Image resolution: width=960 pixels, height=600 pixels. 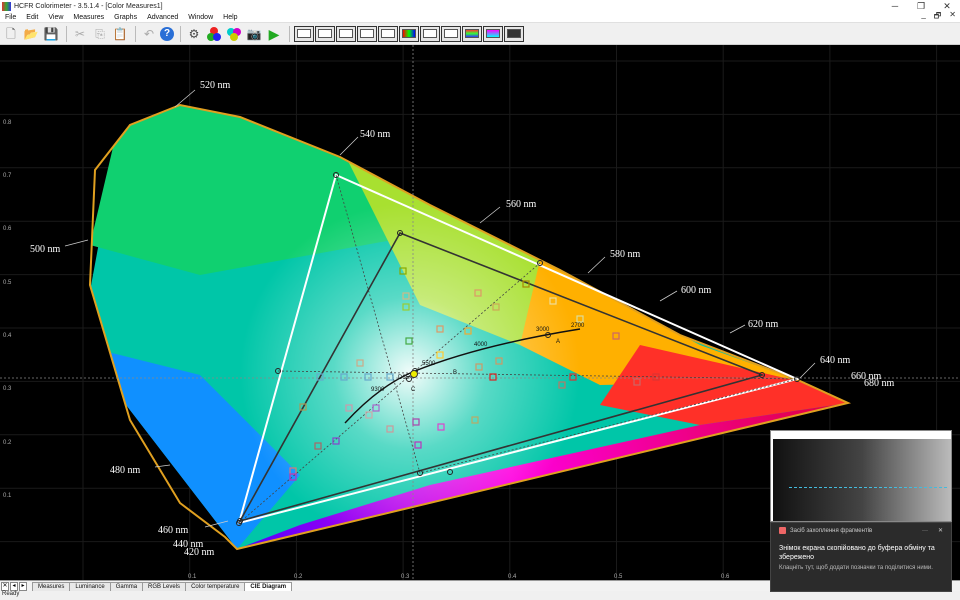 I want to click on menu-advanced: Advanced, so click(x=162, y=17).